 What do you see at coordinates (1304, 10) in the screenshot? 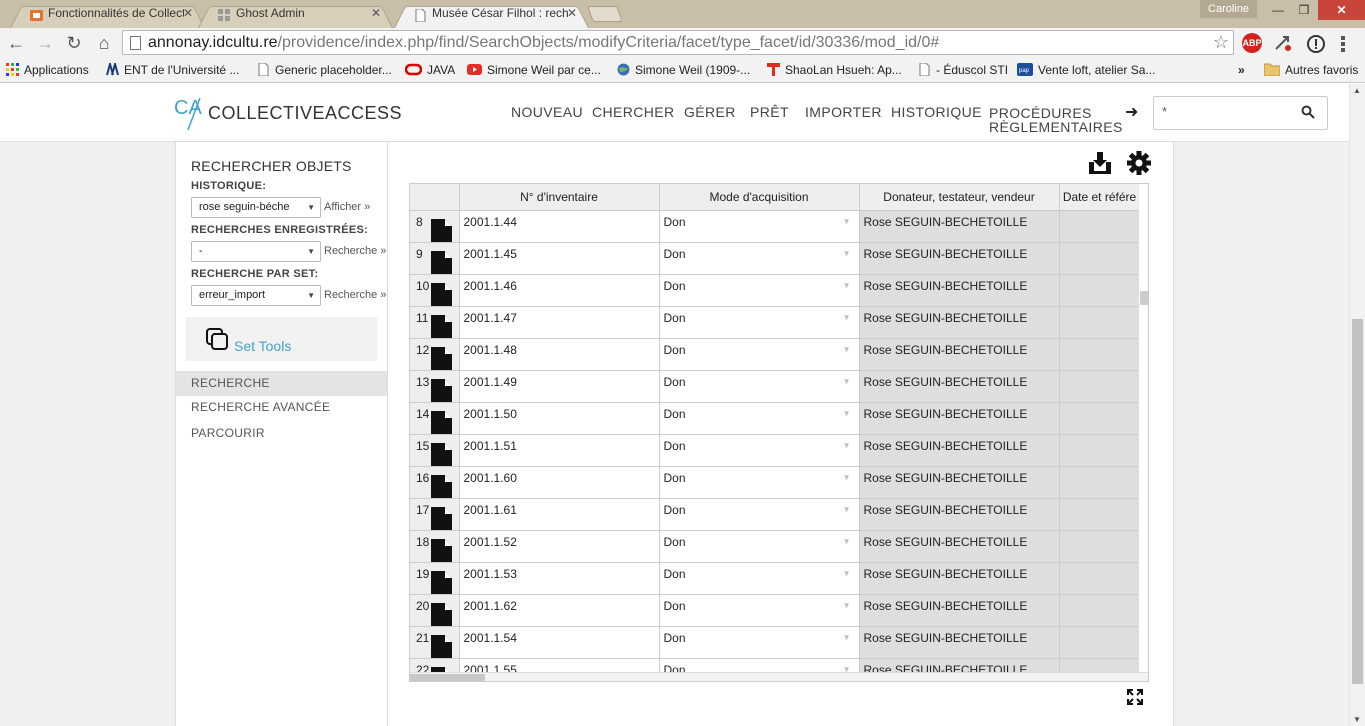
I see `maximize-button: ❐` at bounding box center [1304, 10].